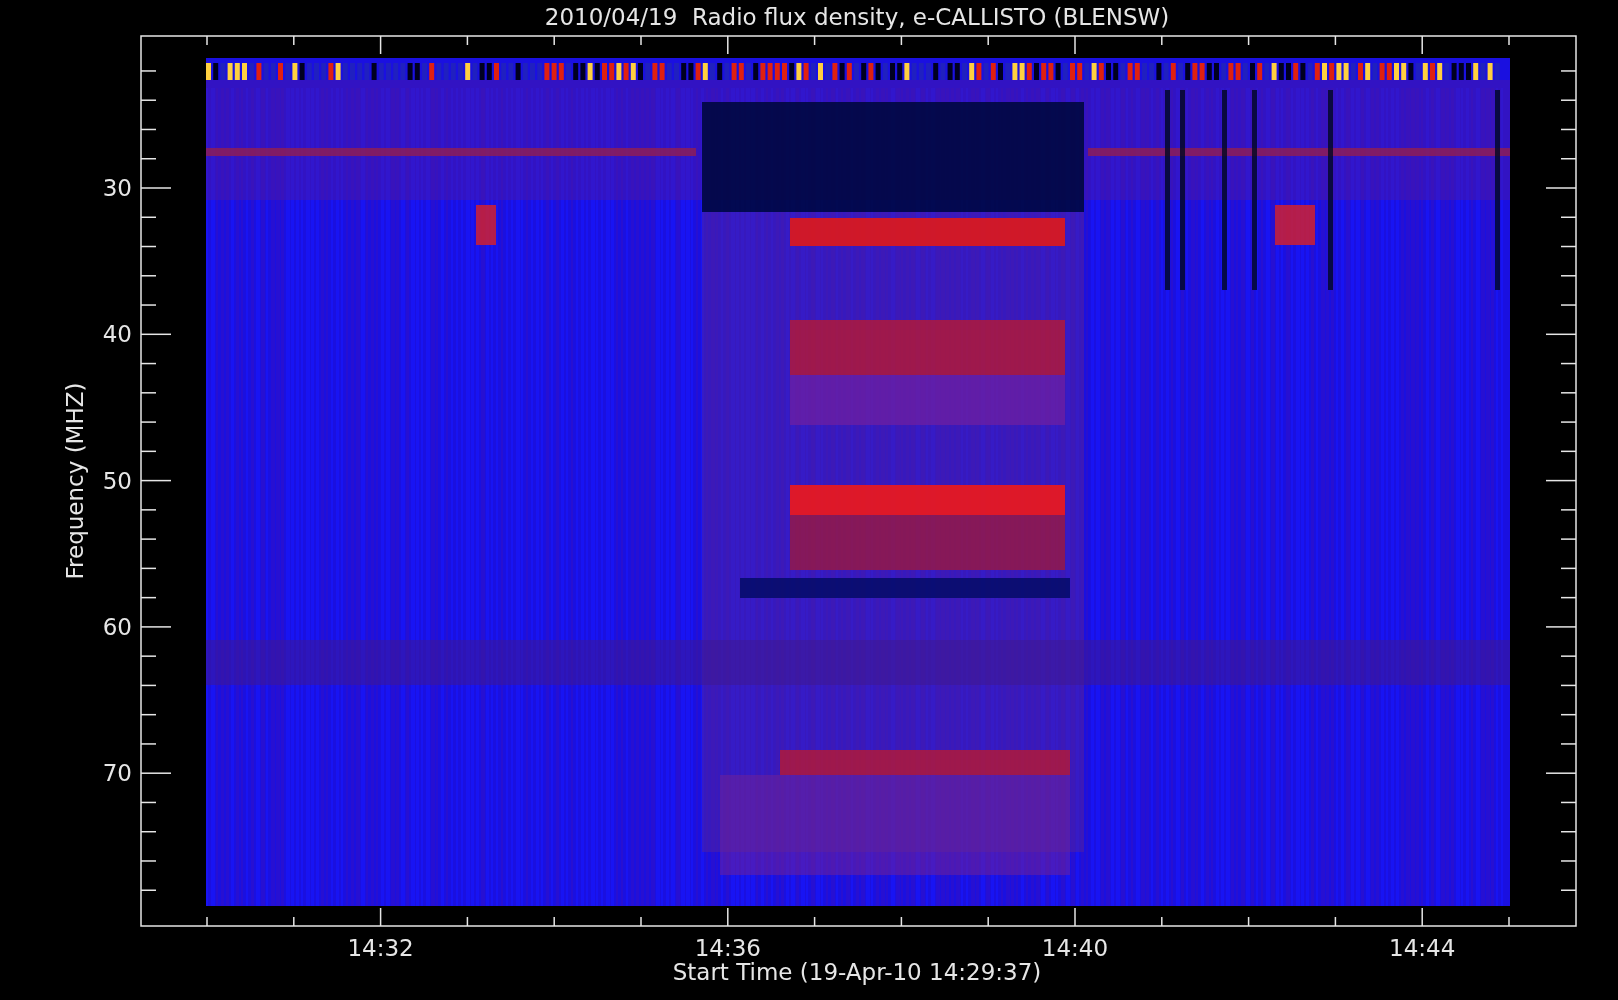  What do you see at coordinates (117, 626) in the screenshot?
I see `y-tick-label: 60` at bounding box center [117, 626].